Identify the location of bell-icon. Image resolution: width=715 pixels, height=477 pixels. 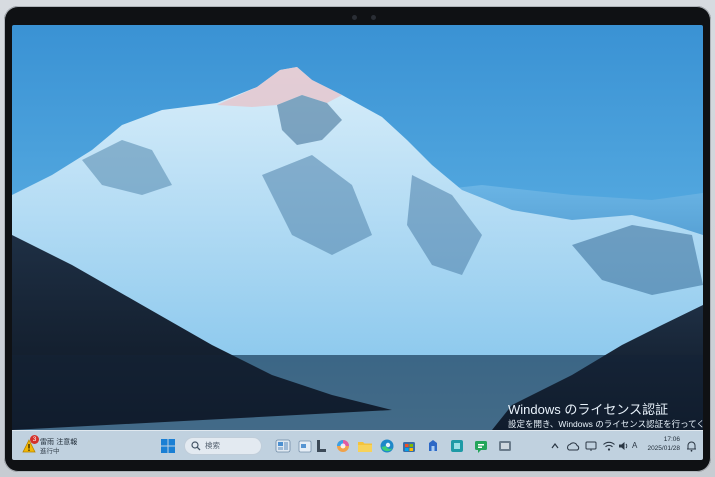
(691, 446).